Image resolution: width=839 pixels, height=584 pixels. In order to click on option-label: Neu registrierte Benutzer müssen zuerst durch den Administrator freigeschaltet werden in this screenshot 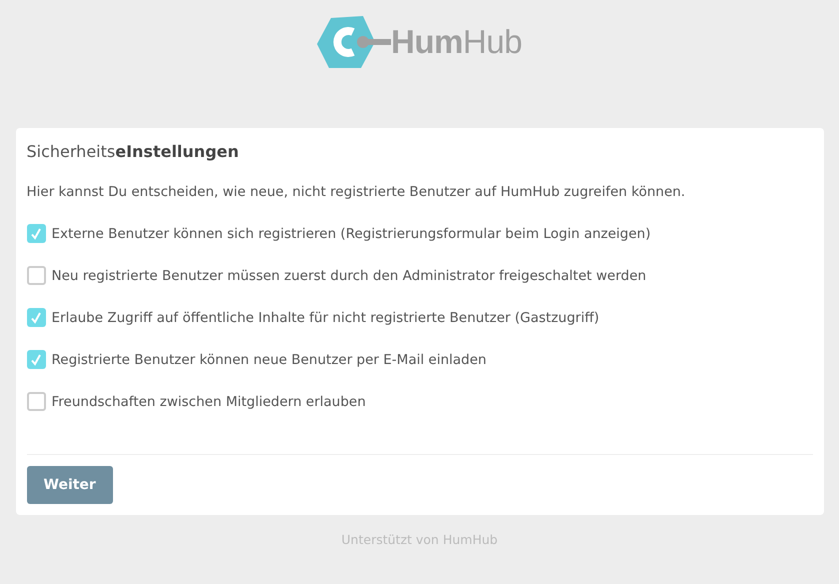, I will do `click(349, 276)`.